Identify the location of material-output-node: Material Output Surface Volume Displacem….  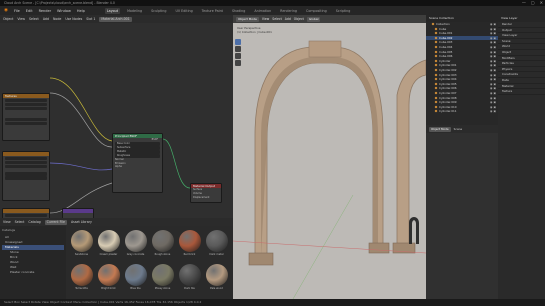
(206, 193).